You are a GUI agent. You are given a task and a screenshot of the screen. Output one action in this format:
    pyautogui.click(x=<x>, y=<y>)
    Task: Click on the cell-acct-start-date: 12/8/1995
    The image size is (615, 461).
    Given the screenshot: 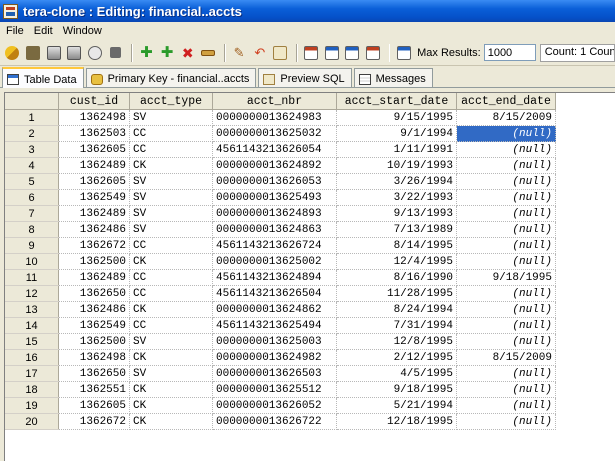 What is the action you would take?
    pyautogui.click(x=396, y=341)
    